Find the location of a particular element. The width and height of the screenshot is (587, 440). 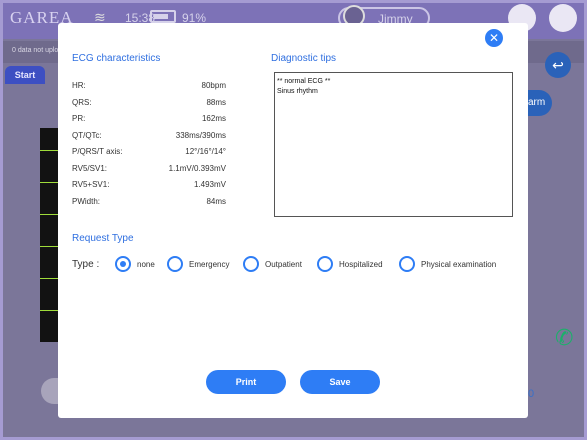

radio-outpatient is located at coordinates (251, 264).